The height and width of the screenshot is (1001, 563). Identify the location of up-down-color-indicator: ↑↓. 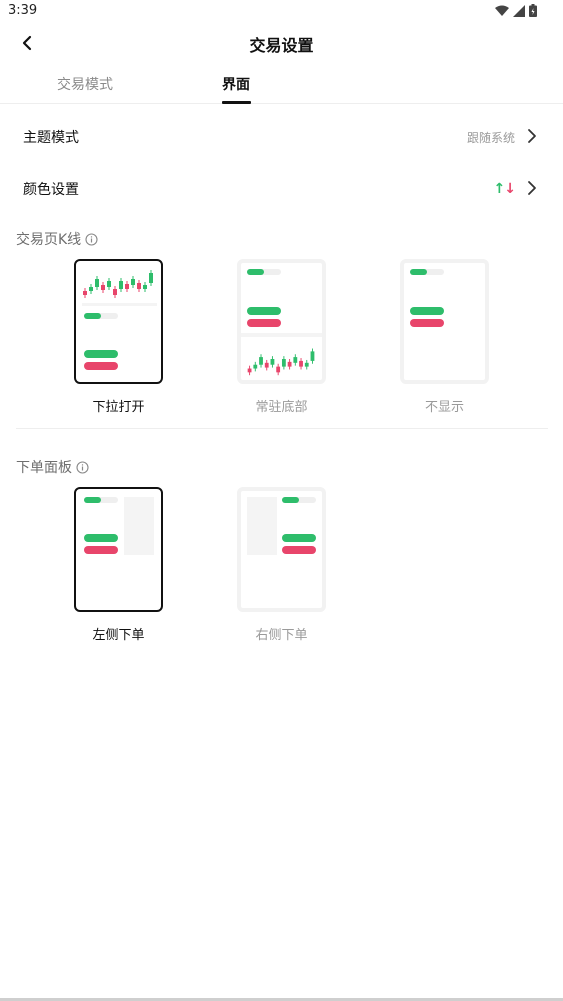
(504, 189).